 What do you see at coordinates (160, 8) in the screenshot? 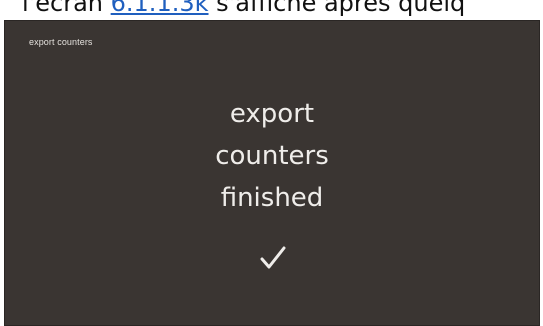
I see `section-reference-link: 6.1.1.3k` at bounding box center [160, 8].